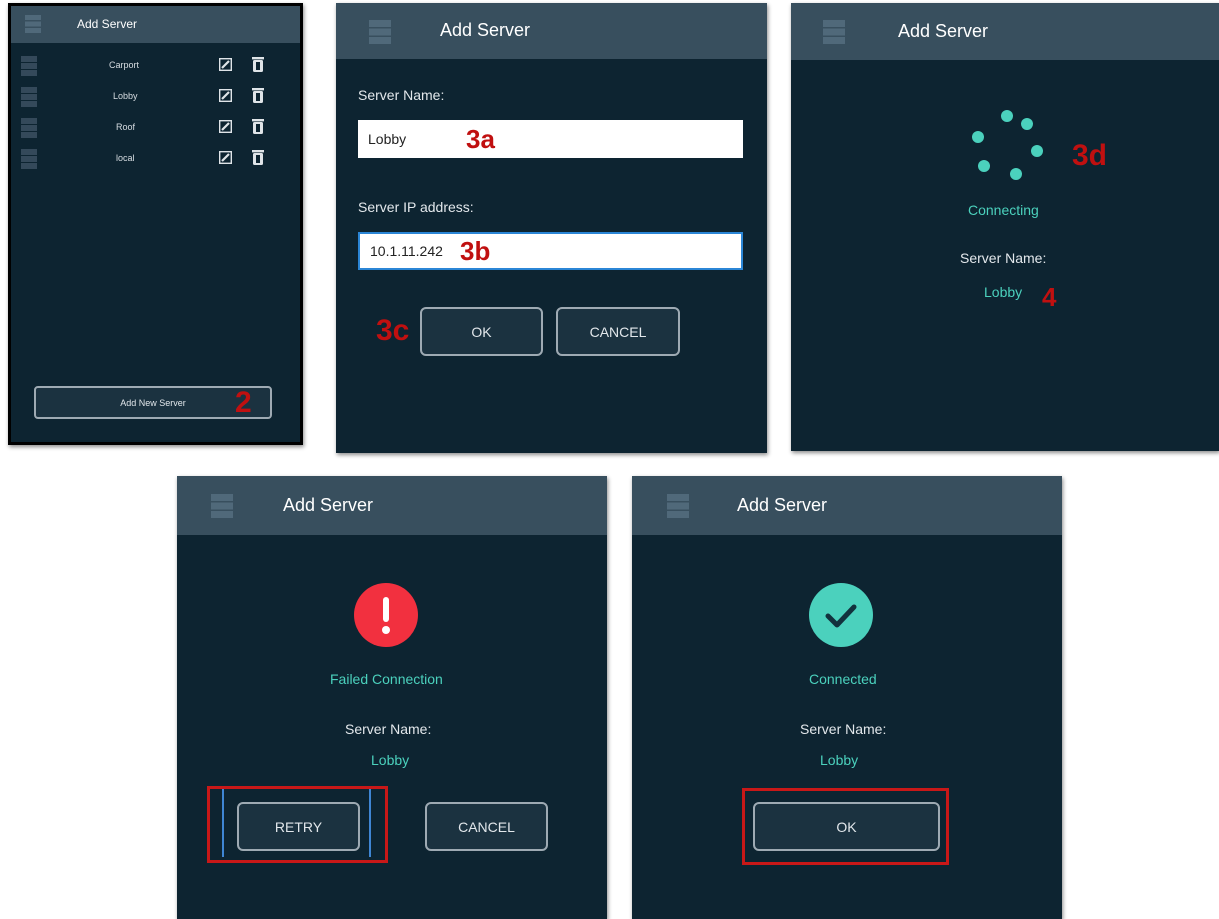  What do you see at coordinates (843, 679) in the screenshot?
I see `connected-status: Connected` at bounding box center [843, 679].